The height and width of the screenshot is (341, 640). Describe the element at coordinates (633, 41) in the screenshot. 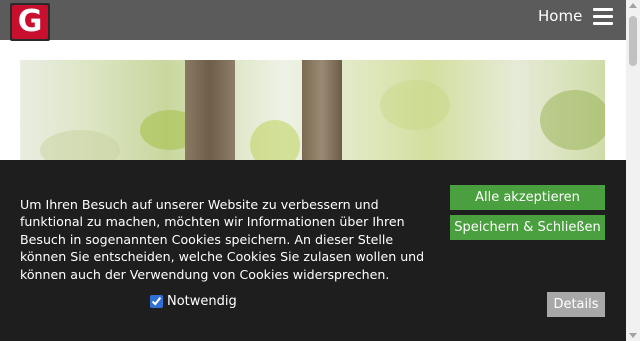

I see `scrollbar-thumb` at that location.